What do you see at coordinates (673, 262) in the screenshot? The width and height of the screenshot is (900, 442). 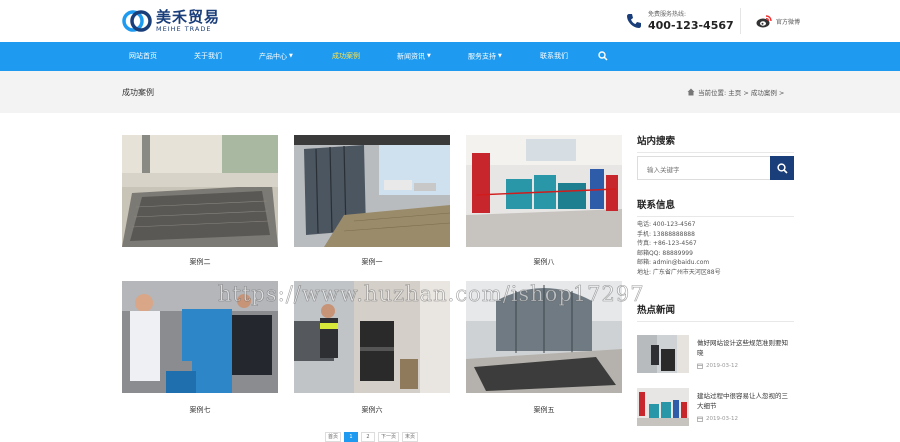 I see `contact-email: 邮箱: admin@baidu.com` at bounding box center [673, 262].